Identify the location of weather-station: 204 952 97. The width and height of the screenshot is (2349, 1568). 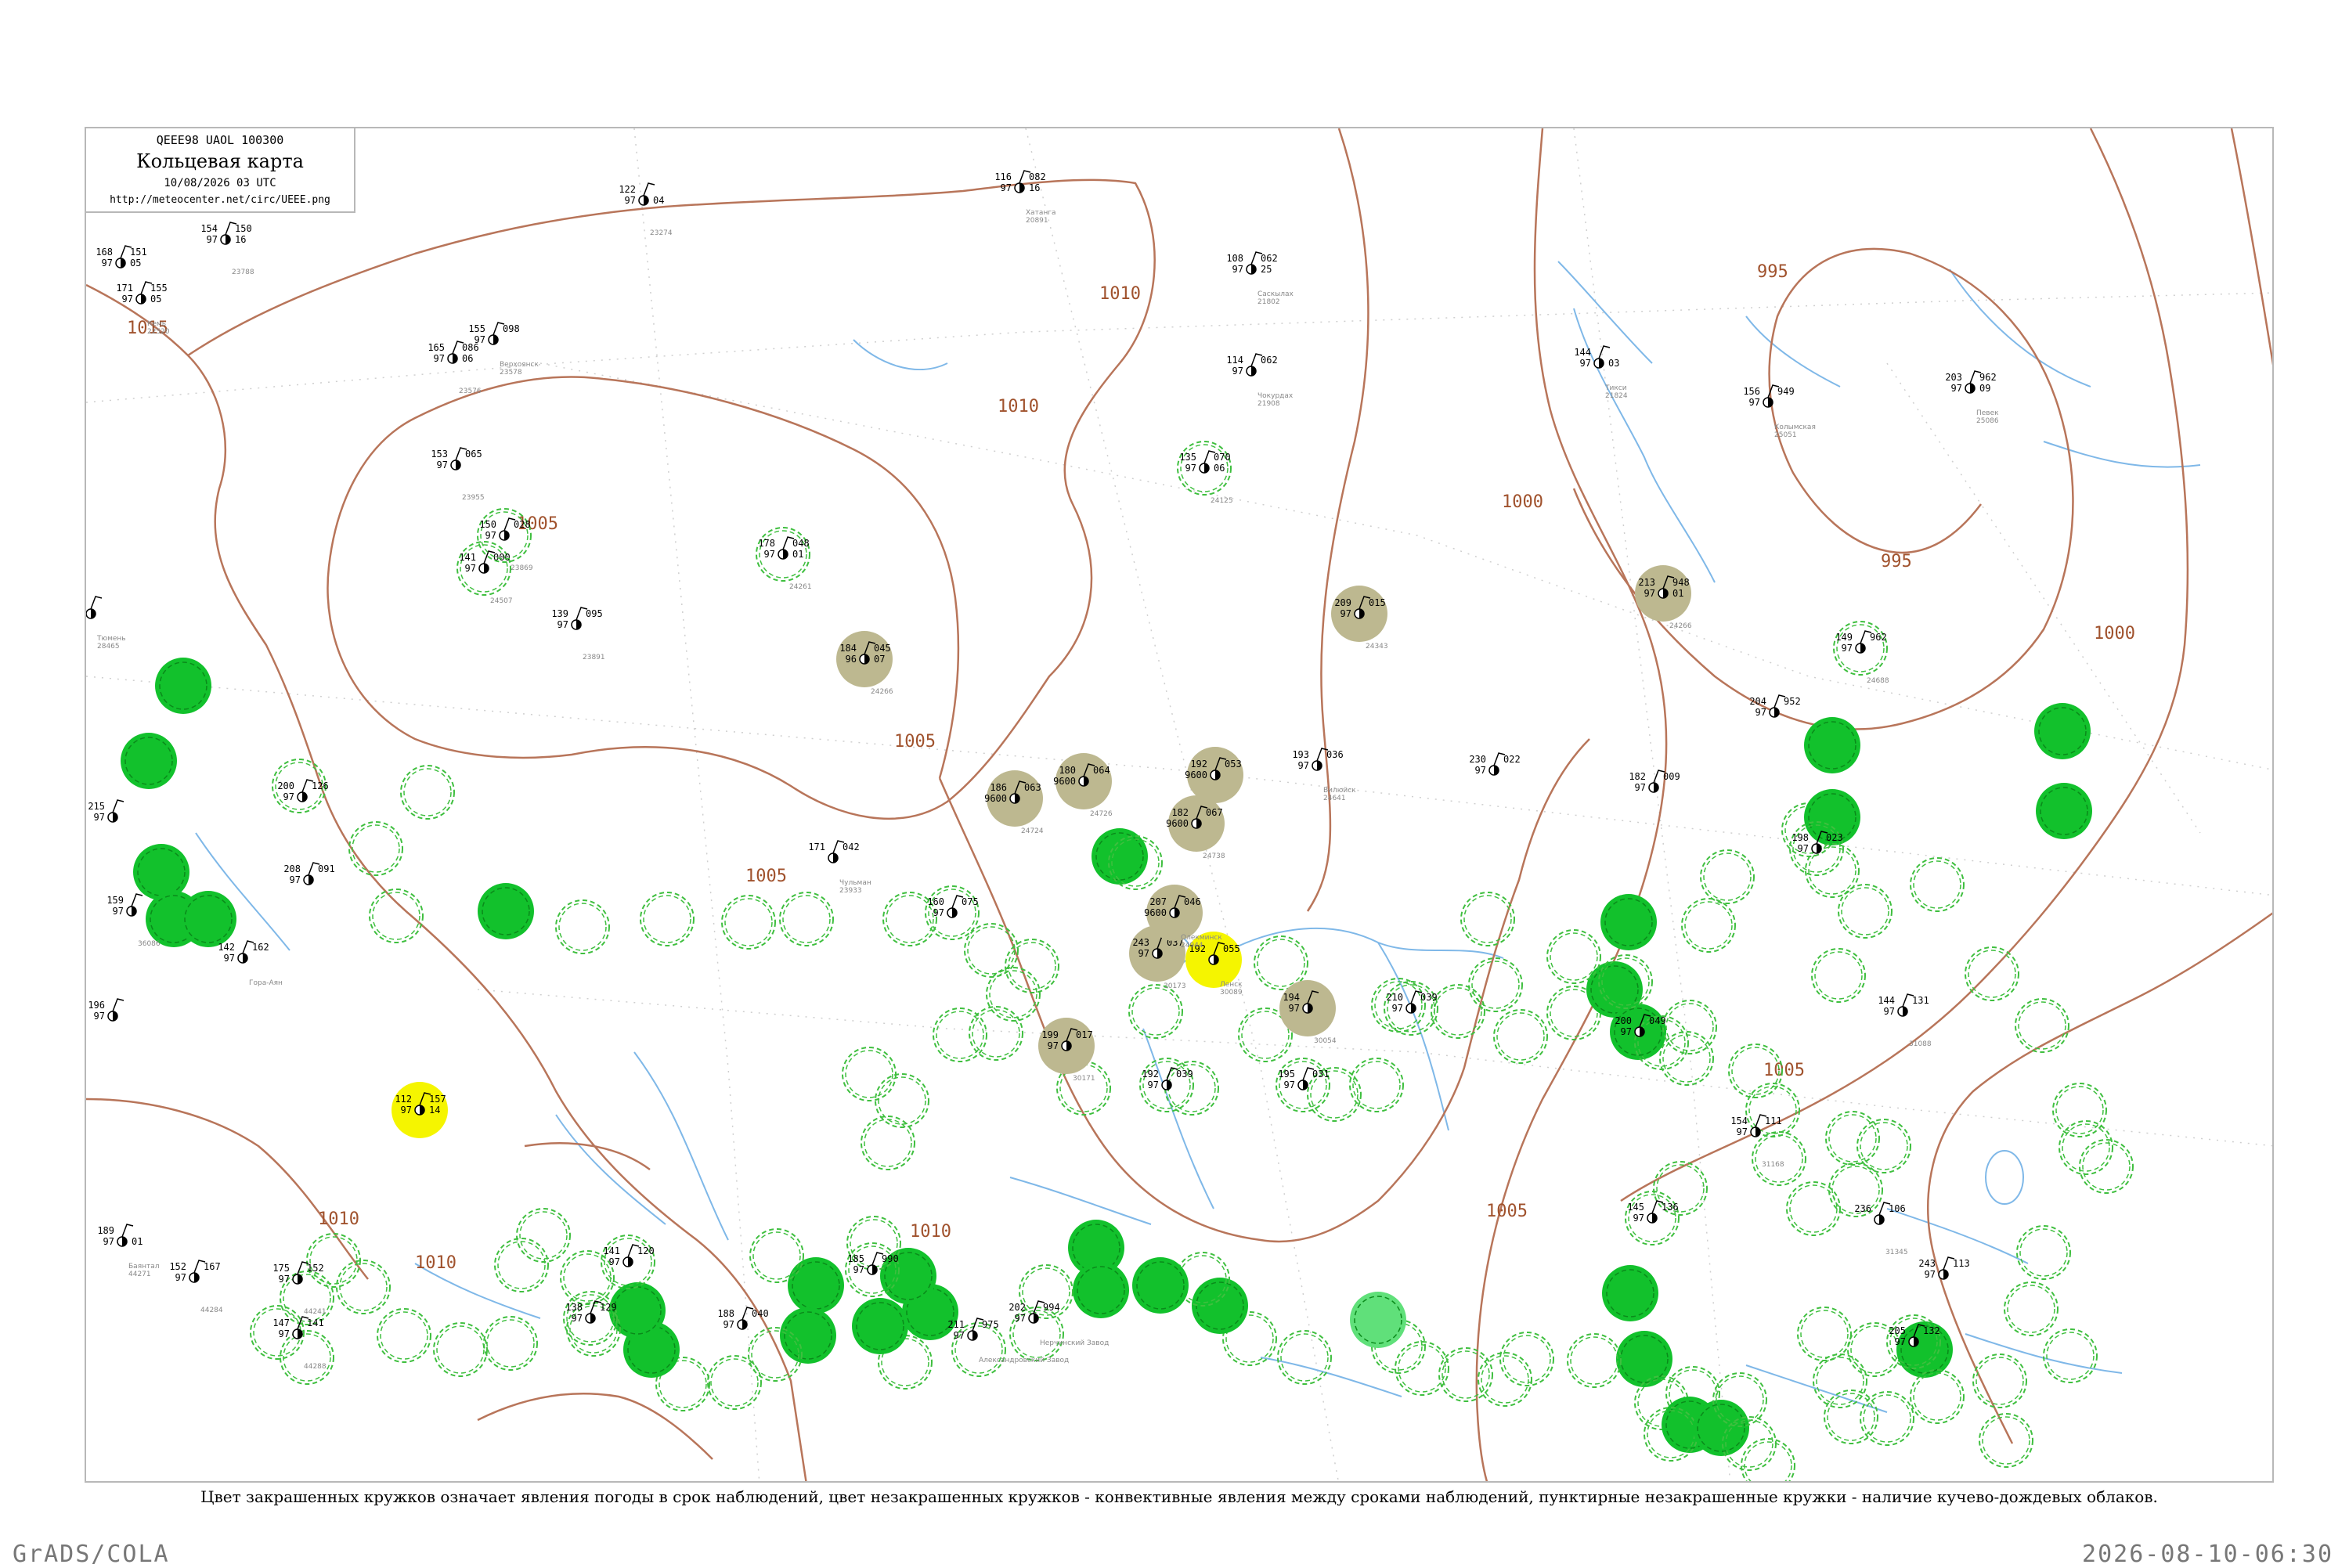
(1775, 706).